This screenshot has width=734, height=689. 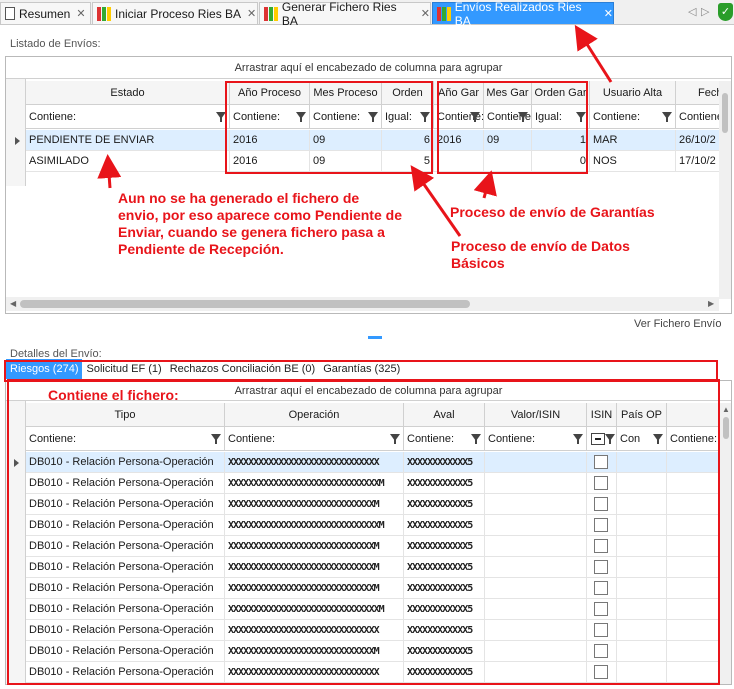 I want to click on arrow-to-tab, so click(x=593, y=53).